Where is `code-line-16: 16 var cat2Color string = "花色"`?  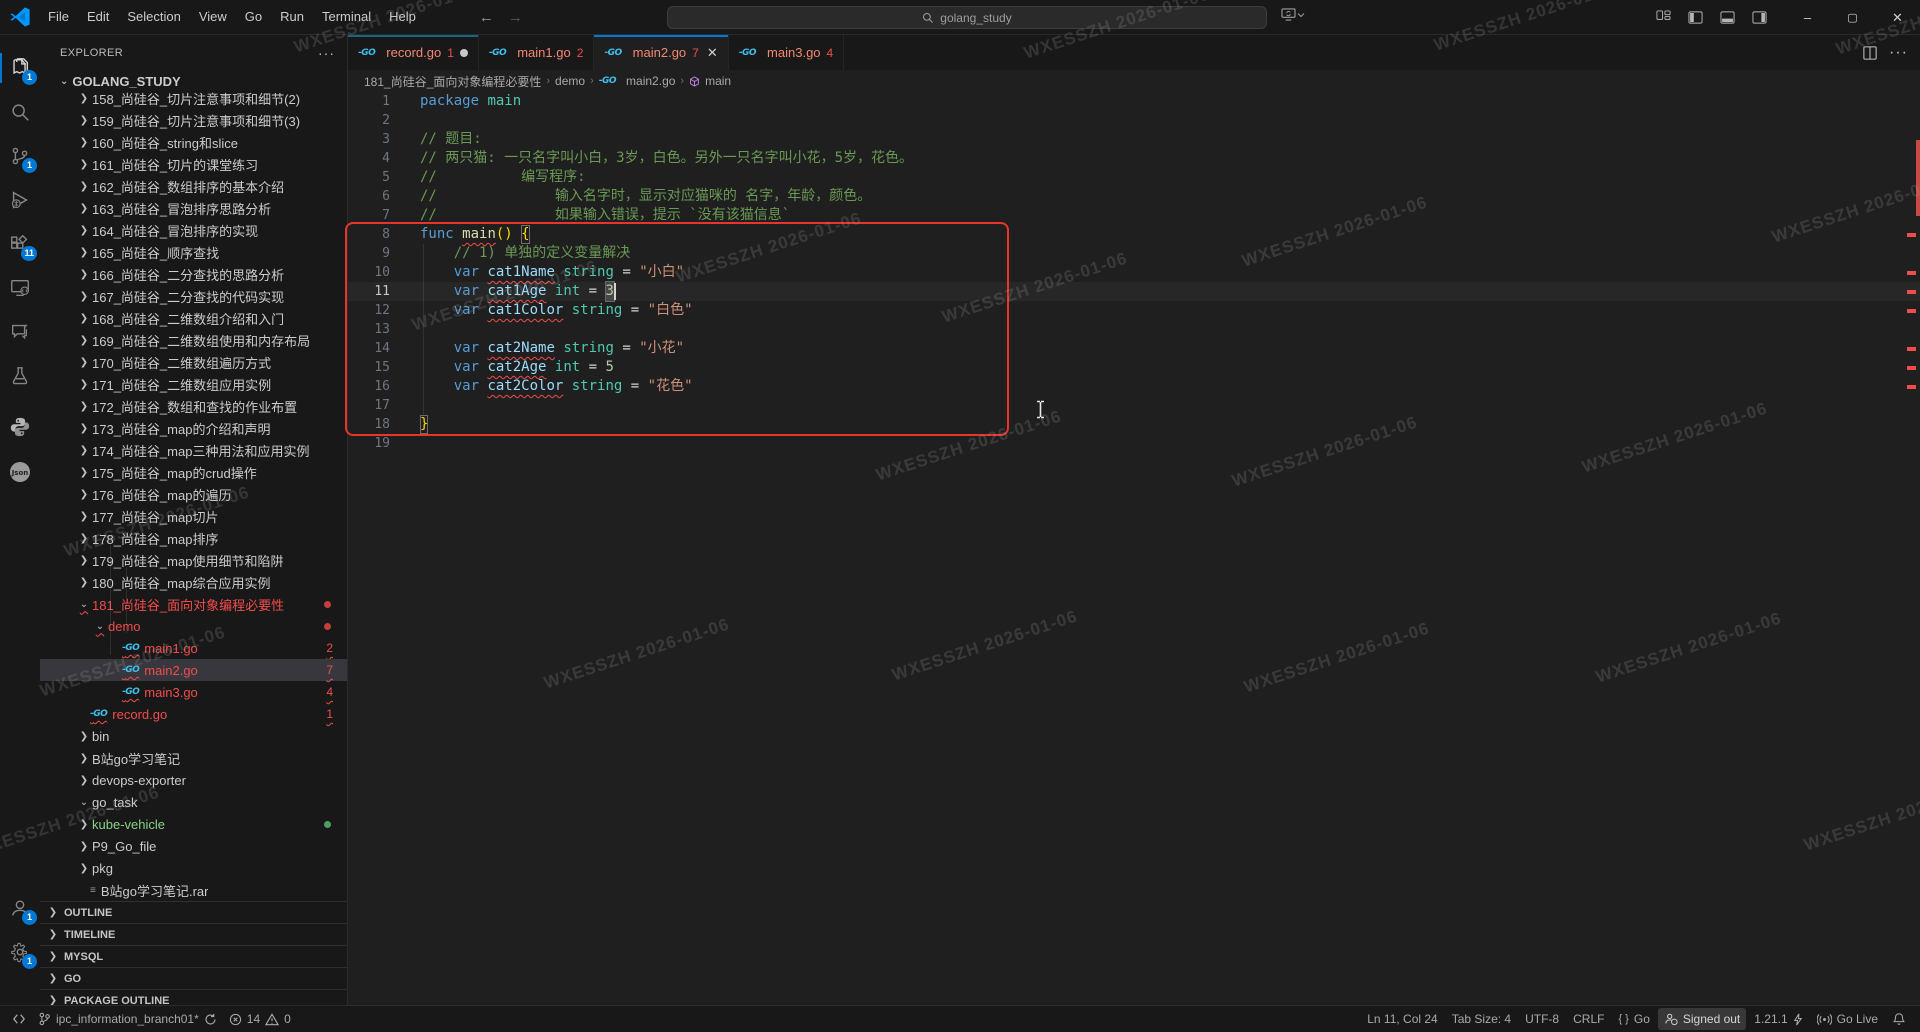 code-line-16: 16 var cat2Color string = "花色" is located at coordinates (1134, 386).